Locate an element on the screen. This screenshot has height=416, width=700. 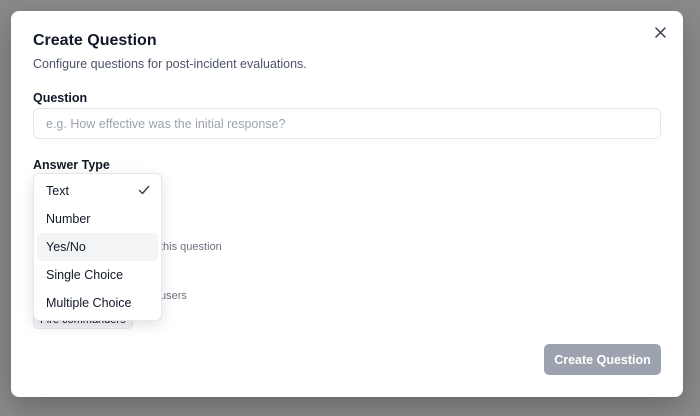
dialog-title: Create Question is located at coordinates (95, 40).